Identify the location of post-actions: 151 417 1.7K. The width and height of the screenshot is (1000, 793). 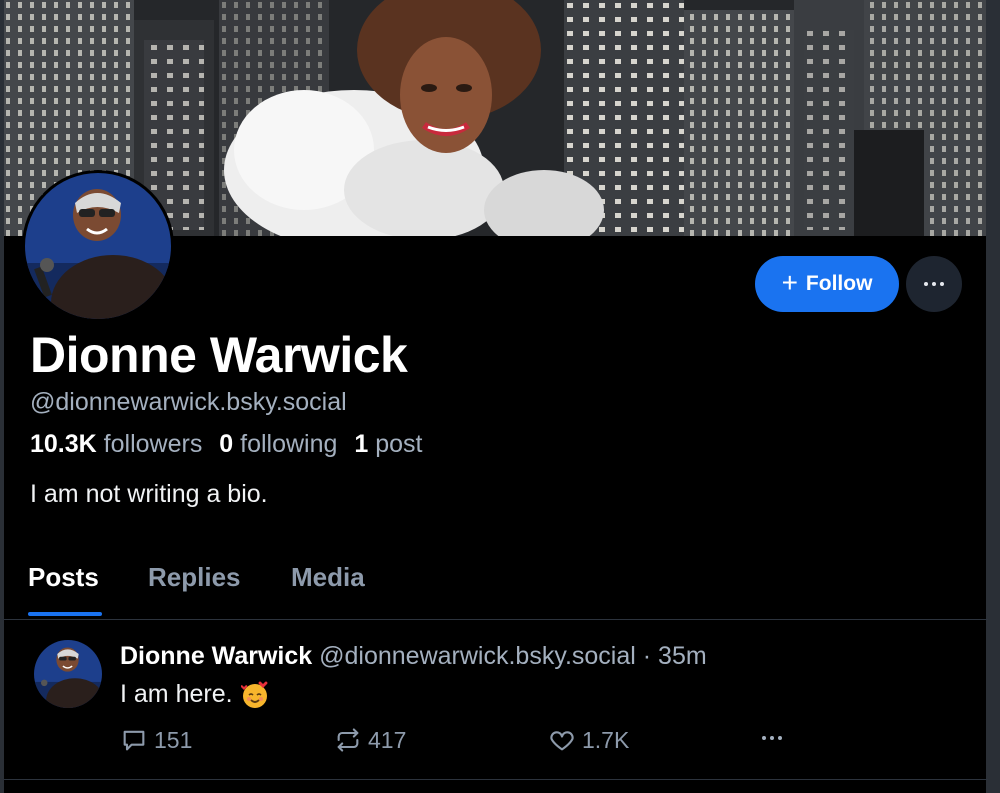
(451, 741).